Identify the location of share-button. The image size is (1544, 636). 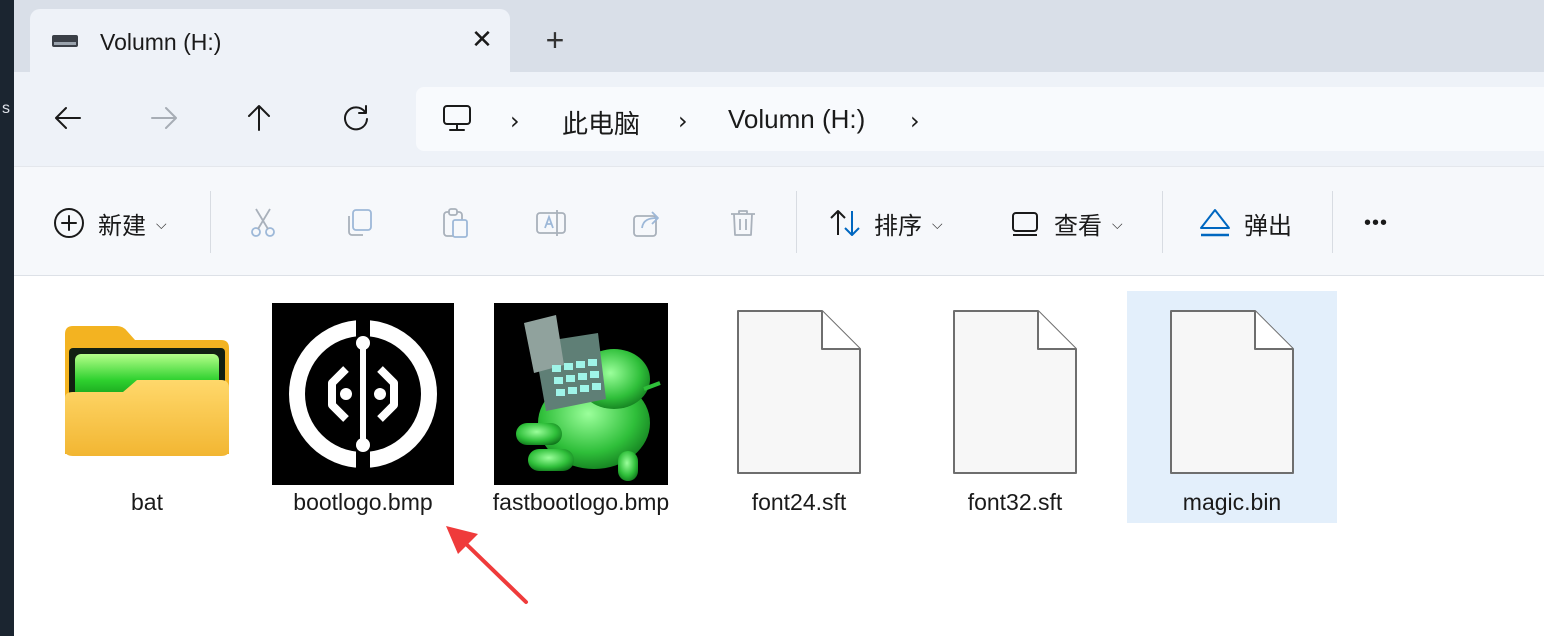
(647, 223).